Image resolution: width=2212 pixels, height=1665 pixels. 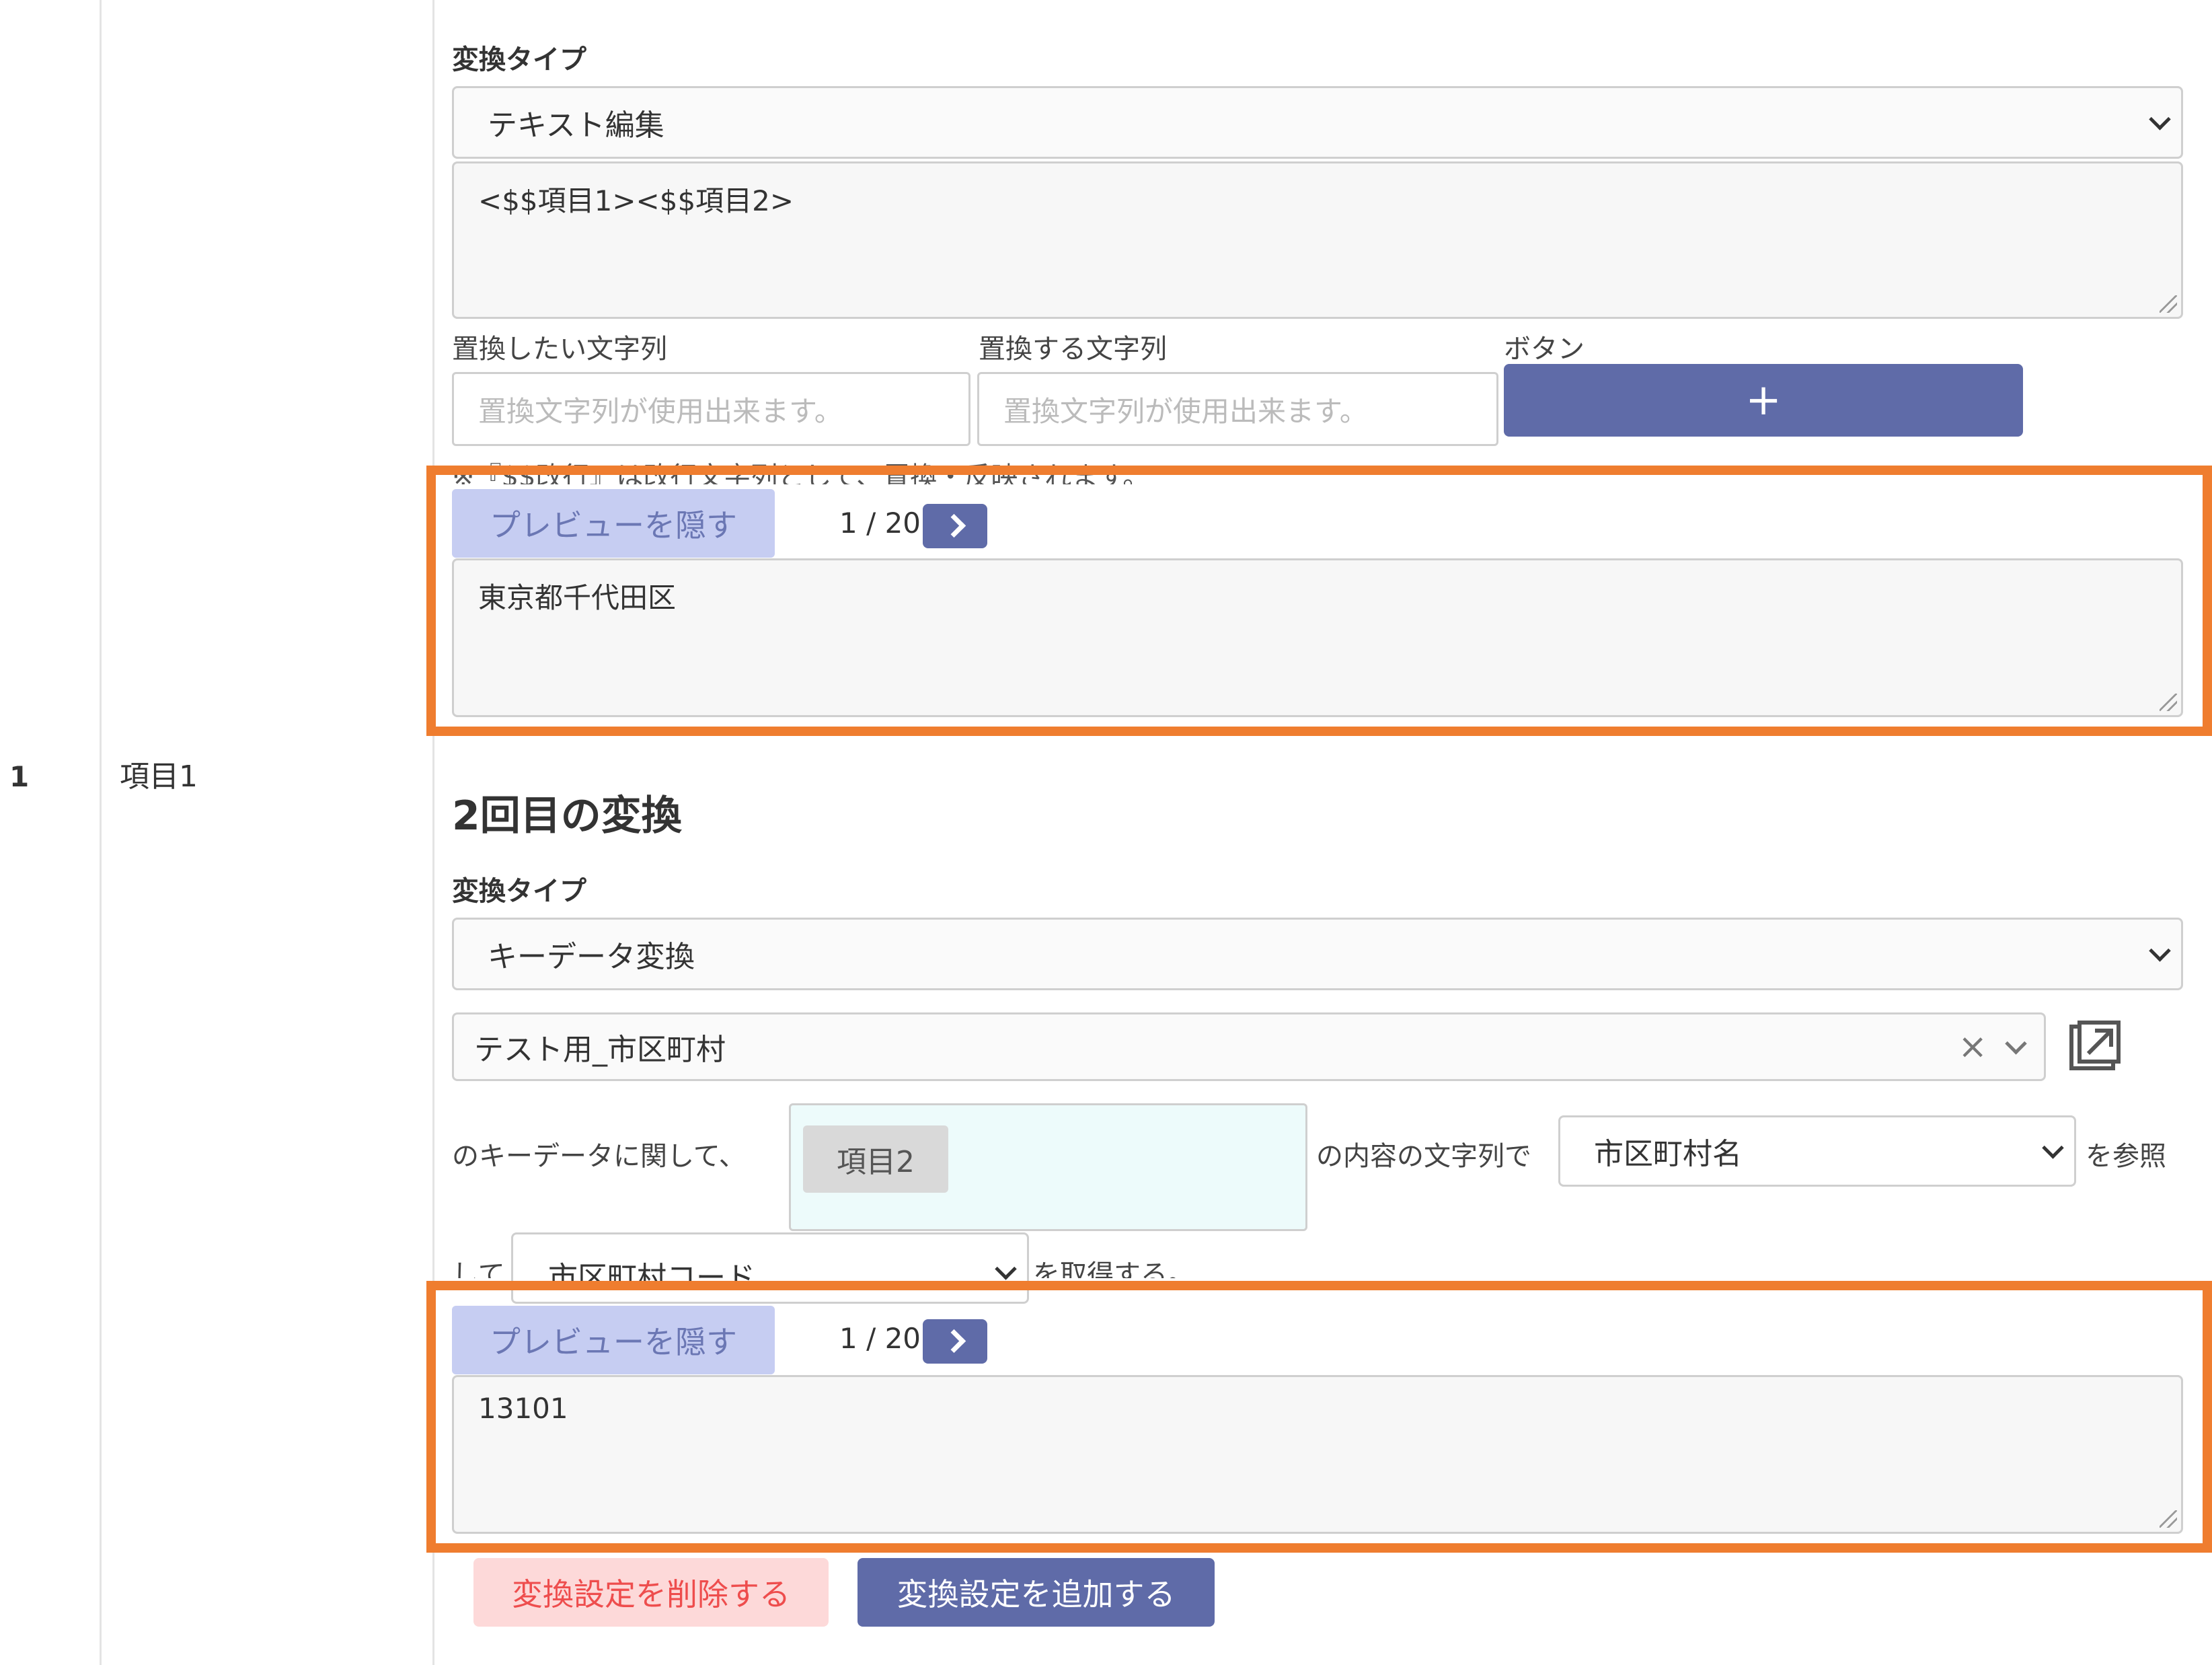 I want to click on keydata-select: テスト用_市区町村 ×, so click(x=1249, y=1046).